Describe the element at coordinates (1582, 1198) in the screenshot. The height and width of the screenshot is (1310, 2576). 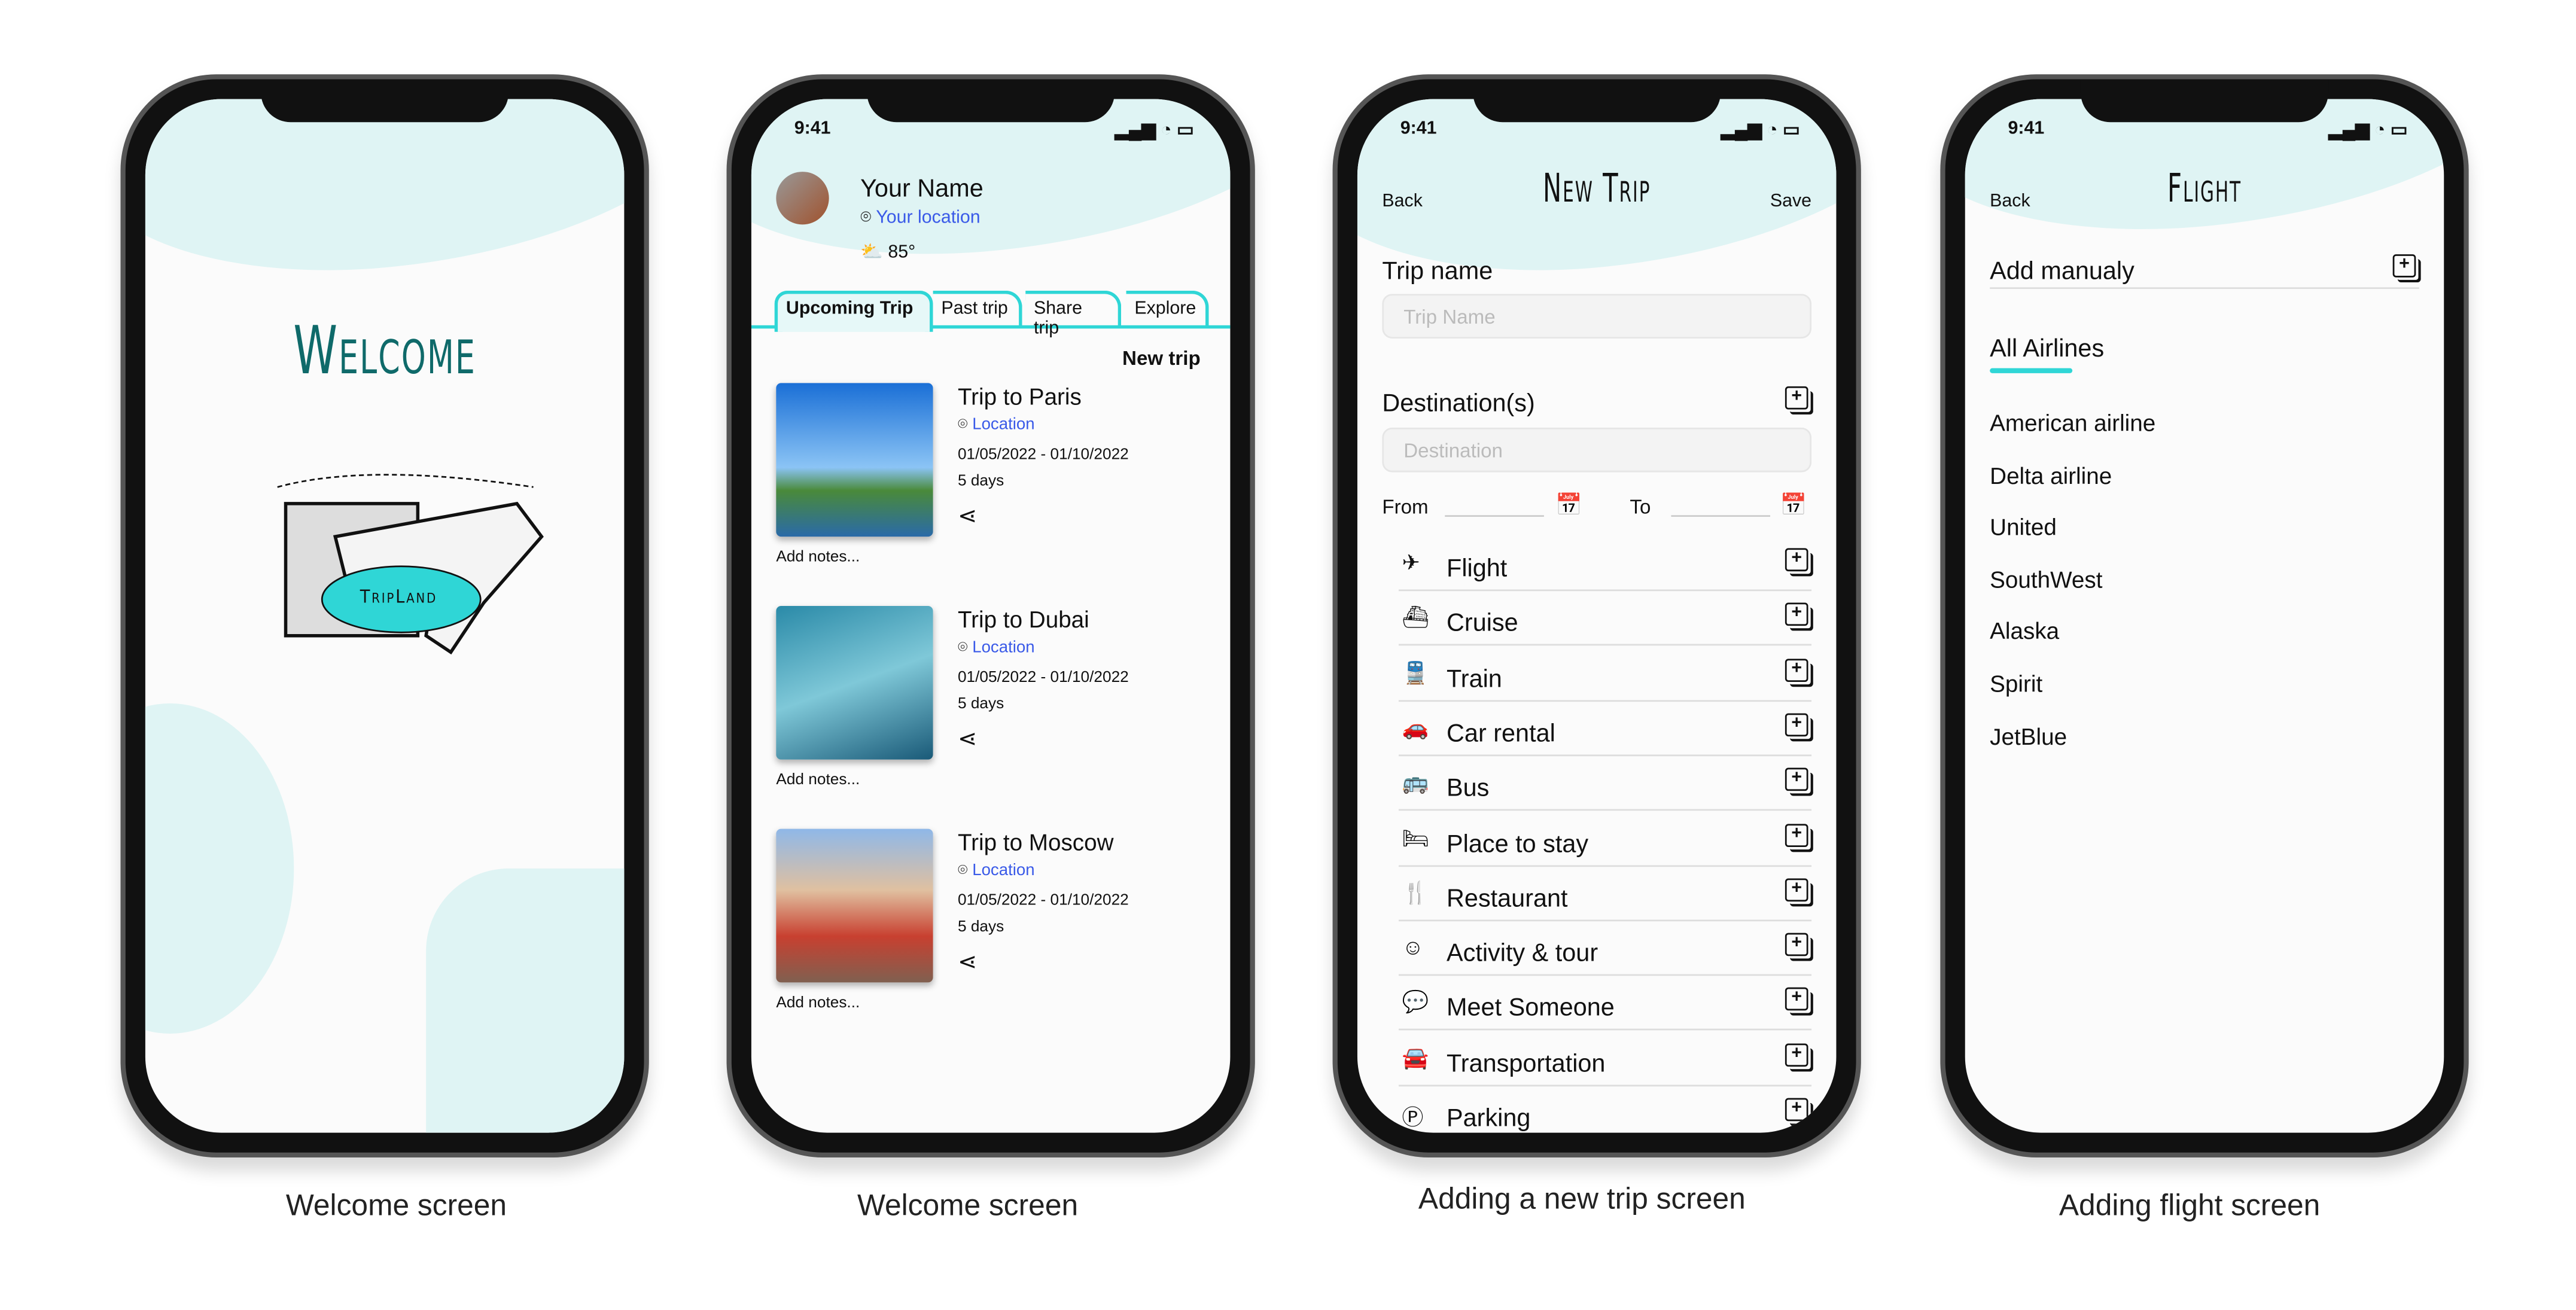
I see `caption: Adding a new trip screen` at that location.